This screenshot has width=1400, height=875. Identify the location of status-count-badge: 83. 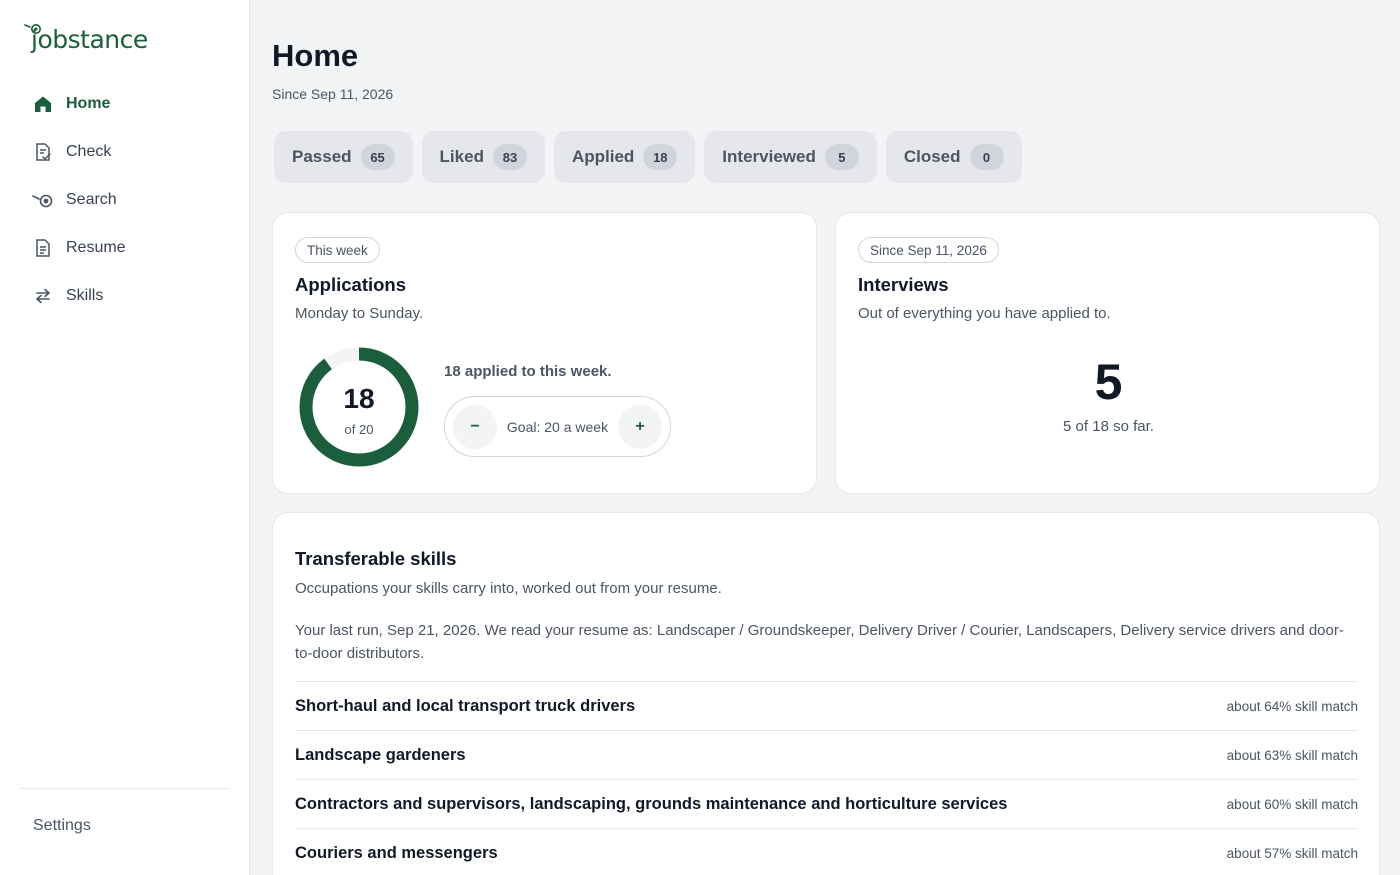
(509, 157).